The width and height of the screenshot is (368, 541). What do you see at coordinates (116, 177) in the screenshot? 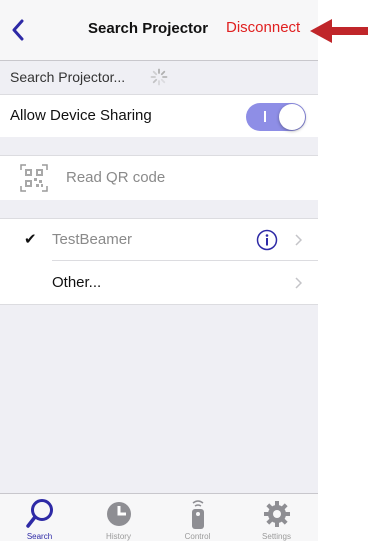
I see `read-qr-label: Read QR code` at bounding box center [116, 177].